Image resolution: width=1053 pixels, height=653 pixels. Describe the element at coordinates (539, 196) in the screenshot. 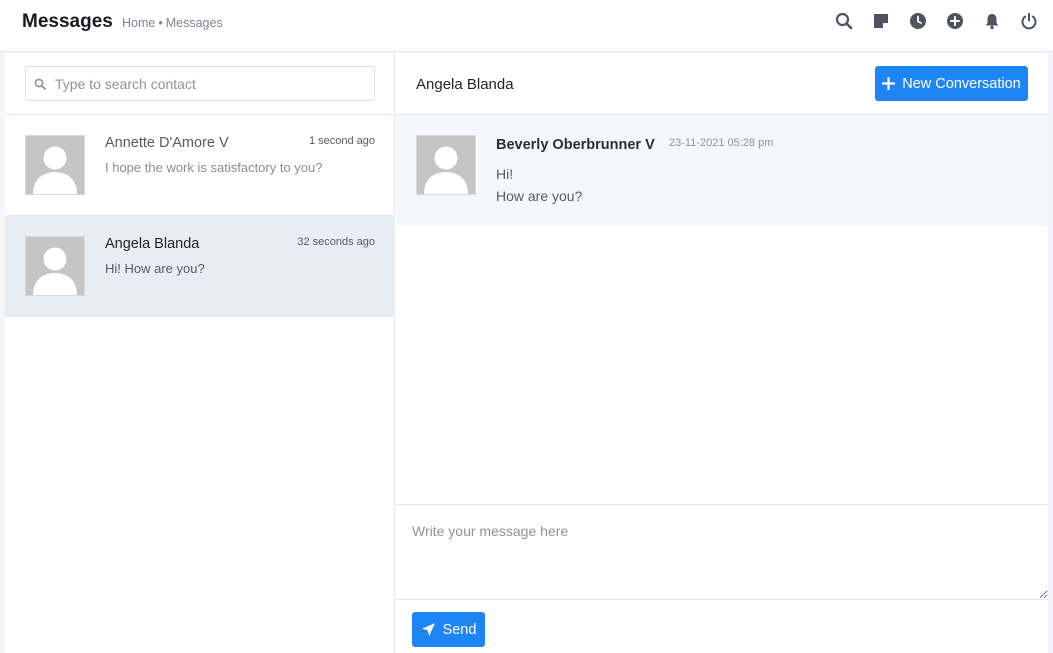

I see `message-text: How are you?` at that location.